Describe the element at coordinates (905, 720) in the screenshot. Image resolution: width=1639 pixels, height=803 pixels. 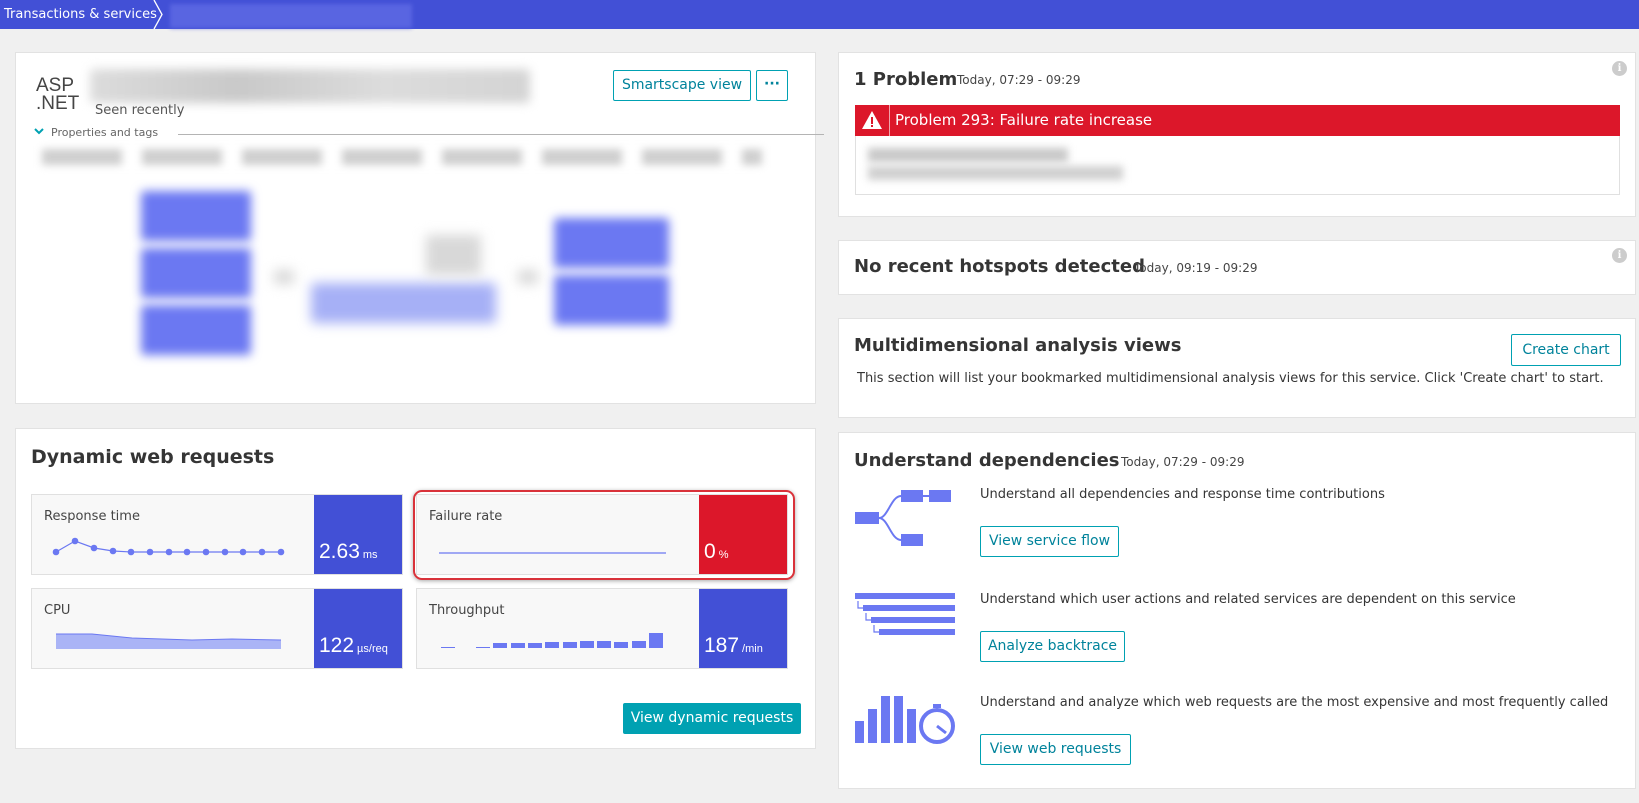
I see `web-requests-icon` at that location.